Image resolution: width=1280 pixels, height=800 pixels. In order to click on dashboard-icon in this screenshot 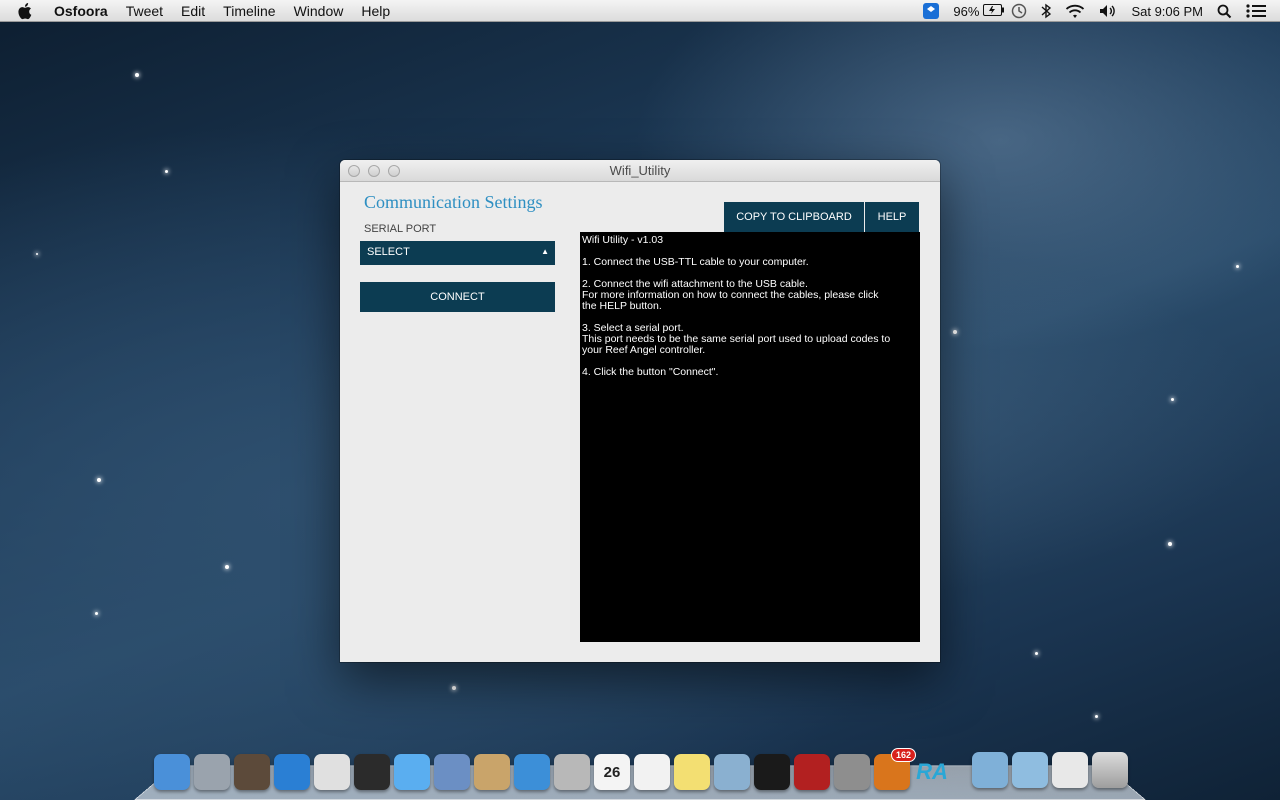, I will do `click(372, 772)`.